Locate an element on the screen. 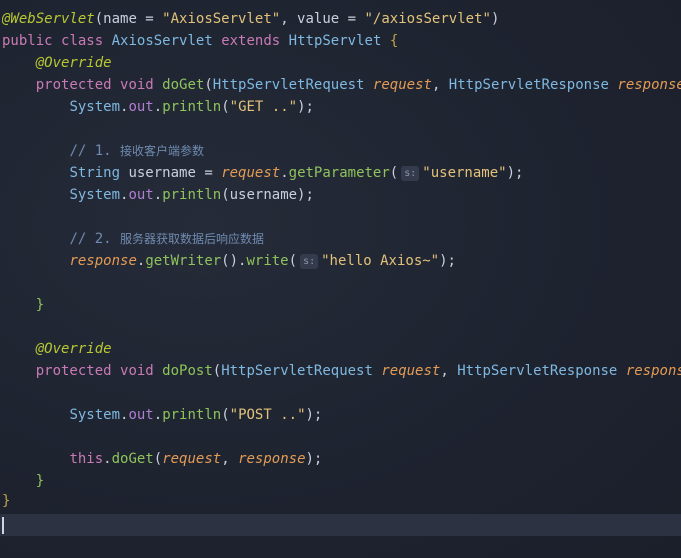 The width and height of the screenshot is (681, 558). method-name: write is located at coordinates (267, 261).